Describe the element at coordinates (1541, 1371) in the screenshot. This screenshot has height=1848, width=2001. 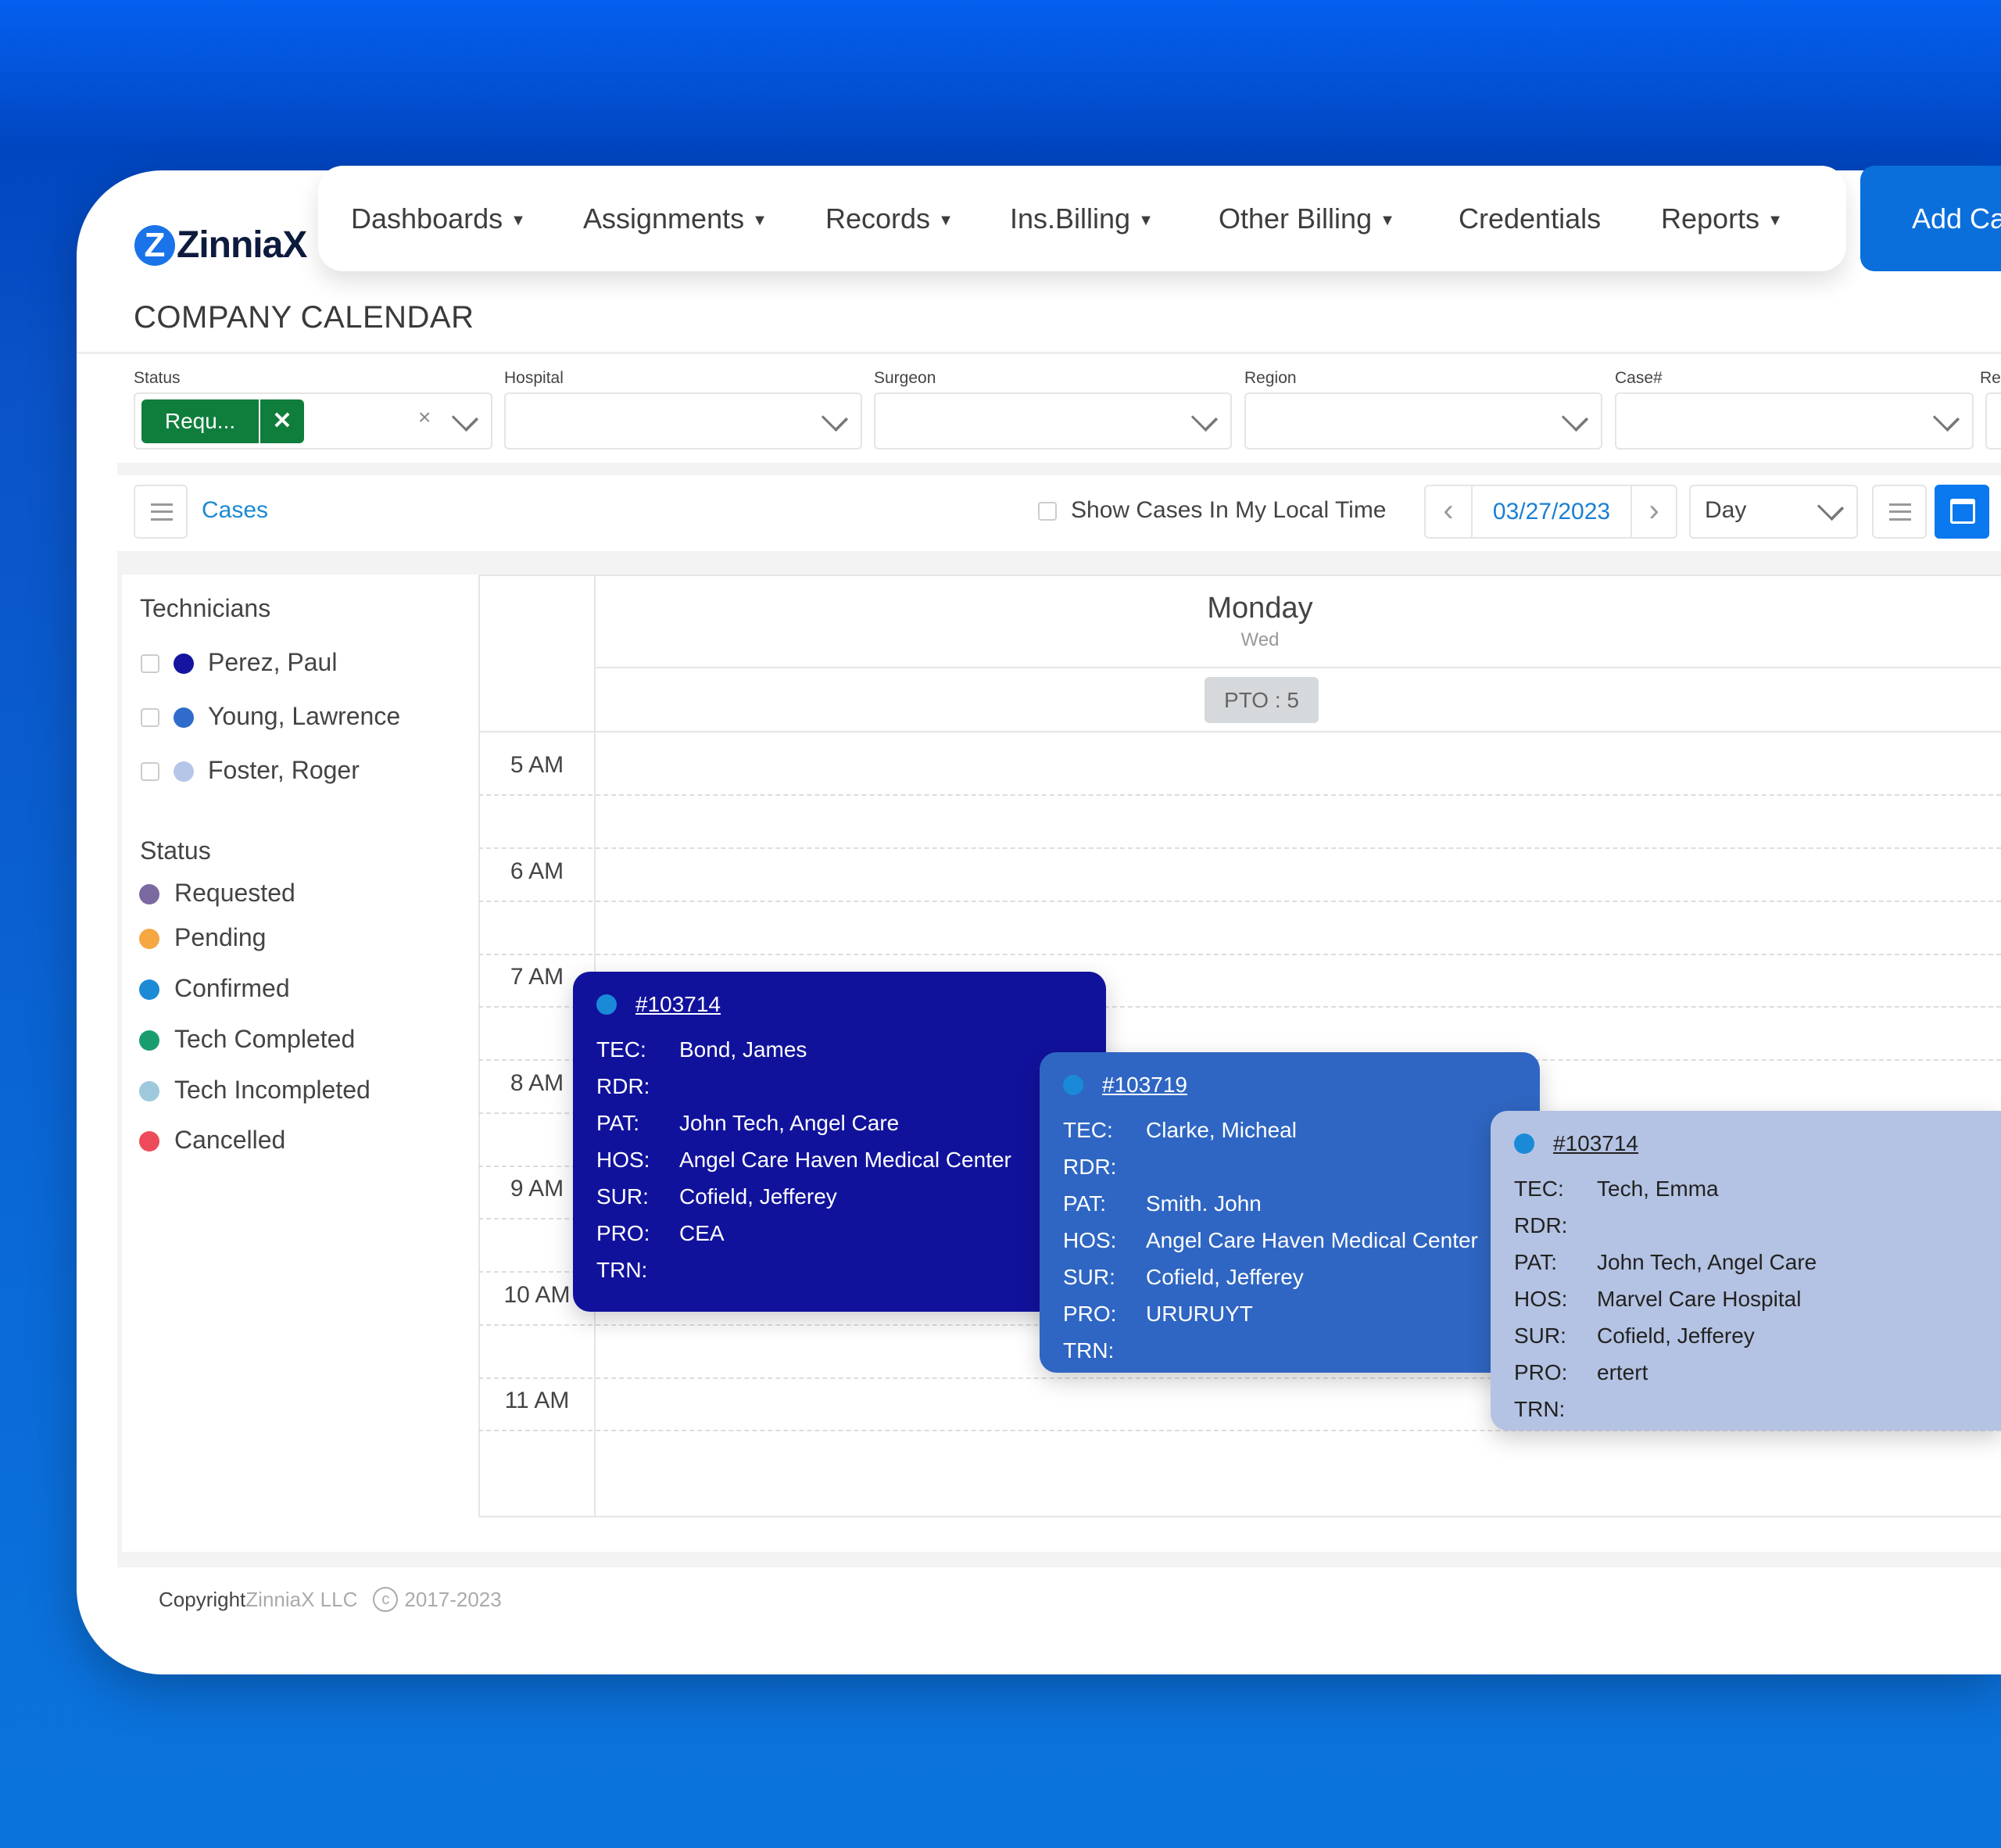
I see `case-field-key: PRO:` at that location.